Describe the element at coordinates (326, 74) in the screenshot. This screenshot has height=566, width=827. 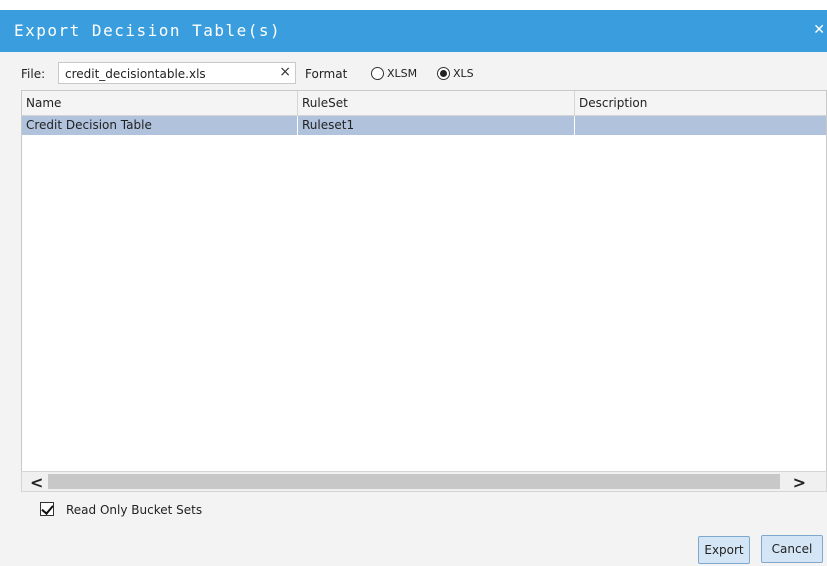
I see `format-label: Format` at that location.